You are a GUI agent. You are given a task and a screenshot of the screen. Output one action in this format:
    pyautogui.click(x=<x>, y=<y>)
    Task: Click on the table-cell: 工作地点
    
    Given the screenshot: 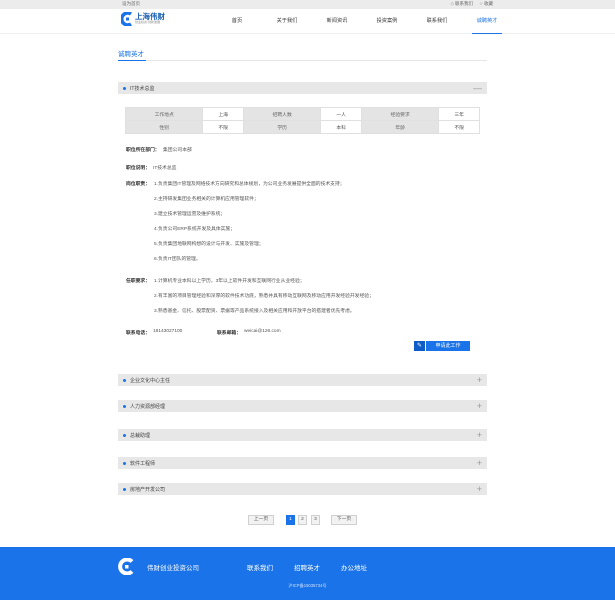 What is the action you would take?
    pyautogui.click(x=164, y=114)
    